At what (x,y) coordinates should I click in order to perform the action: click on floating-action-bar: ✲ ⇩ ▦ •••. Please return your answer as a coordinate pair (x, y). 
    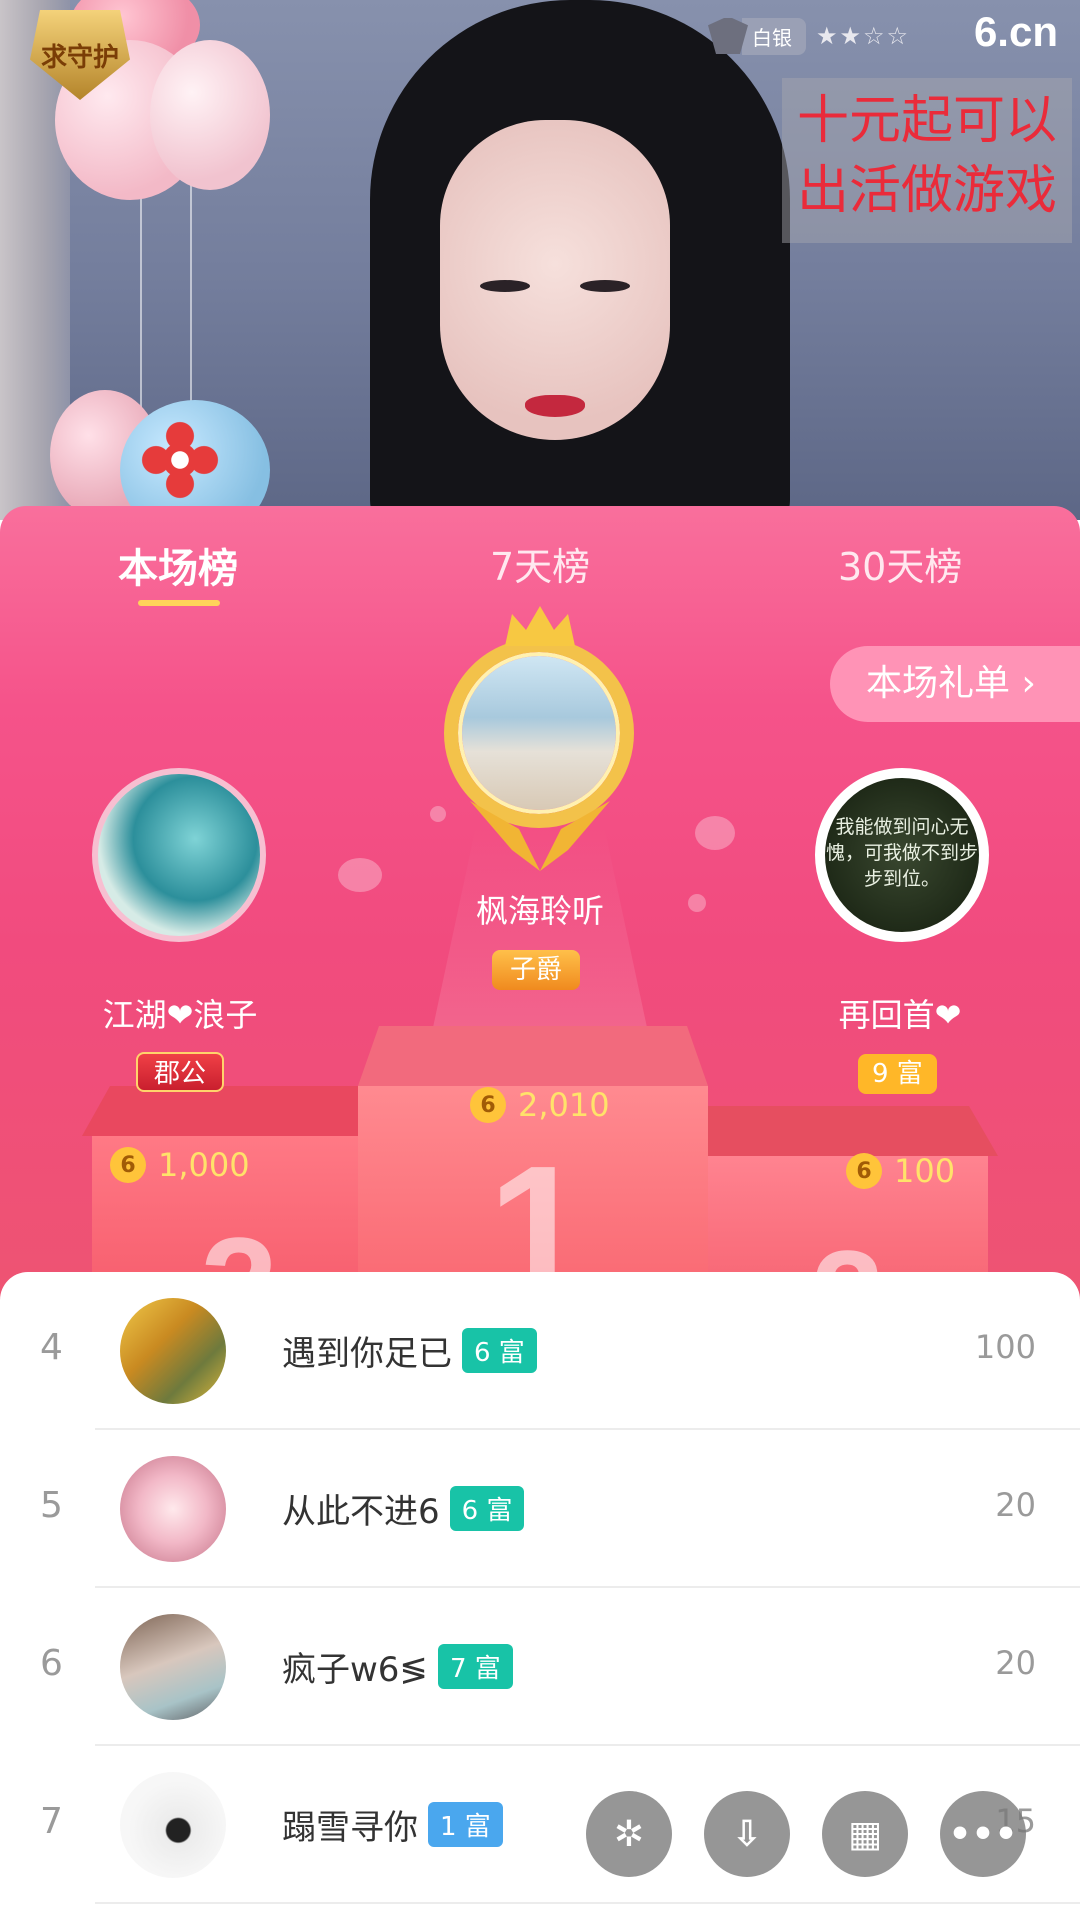
    Looking at the image, I should click on (822, 1834).